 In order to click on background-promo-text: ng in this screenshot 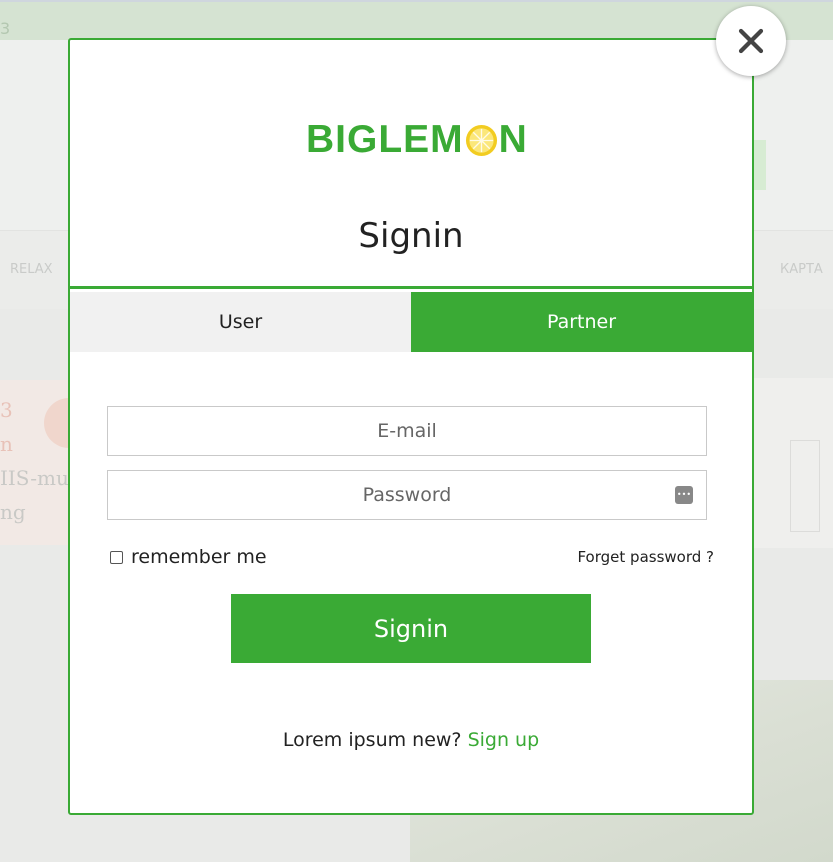, I will do `click(13, 512)`.